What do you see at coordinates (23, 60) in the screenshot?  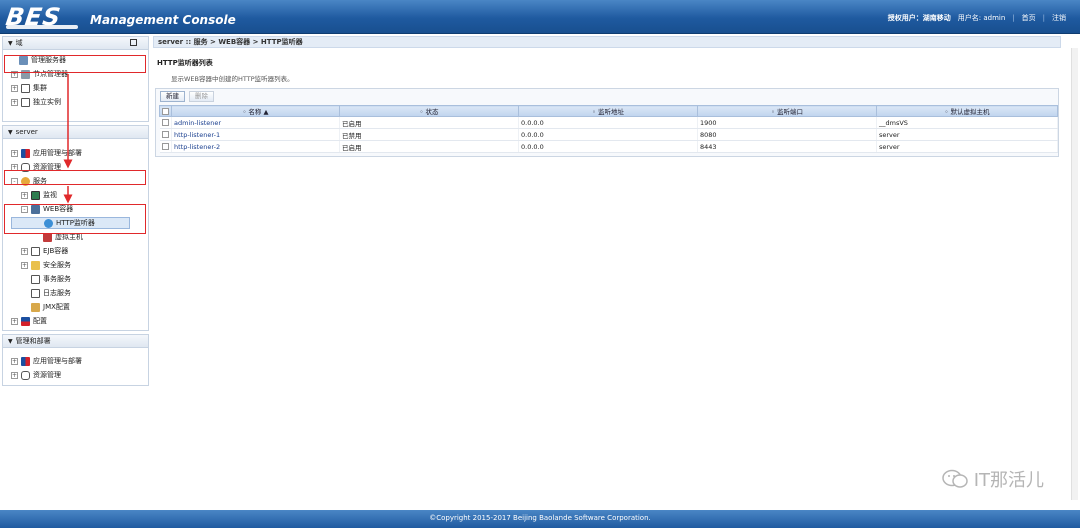 I see `server-icon` at bounding box center [23, 60].